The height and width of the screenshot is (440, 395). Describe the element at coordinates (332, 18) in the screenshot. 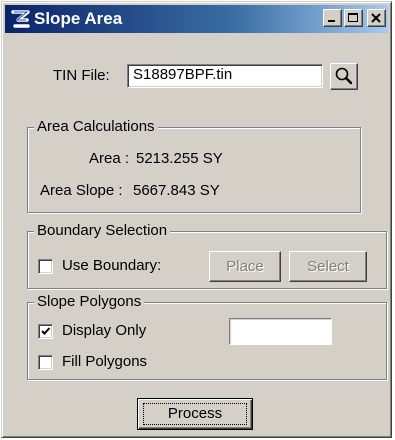

I see `minimize-button` at that location.